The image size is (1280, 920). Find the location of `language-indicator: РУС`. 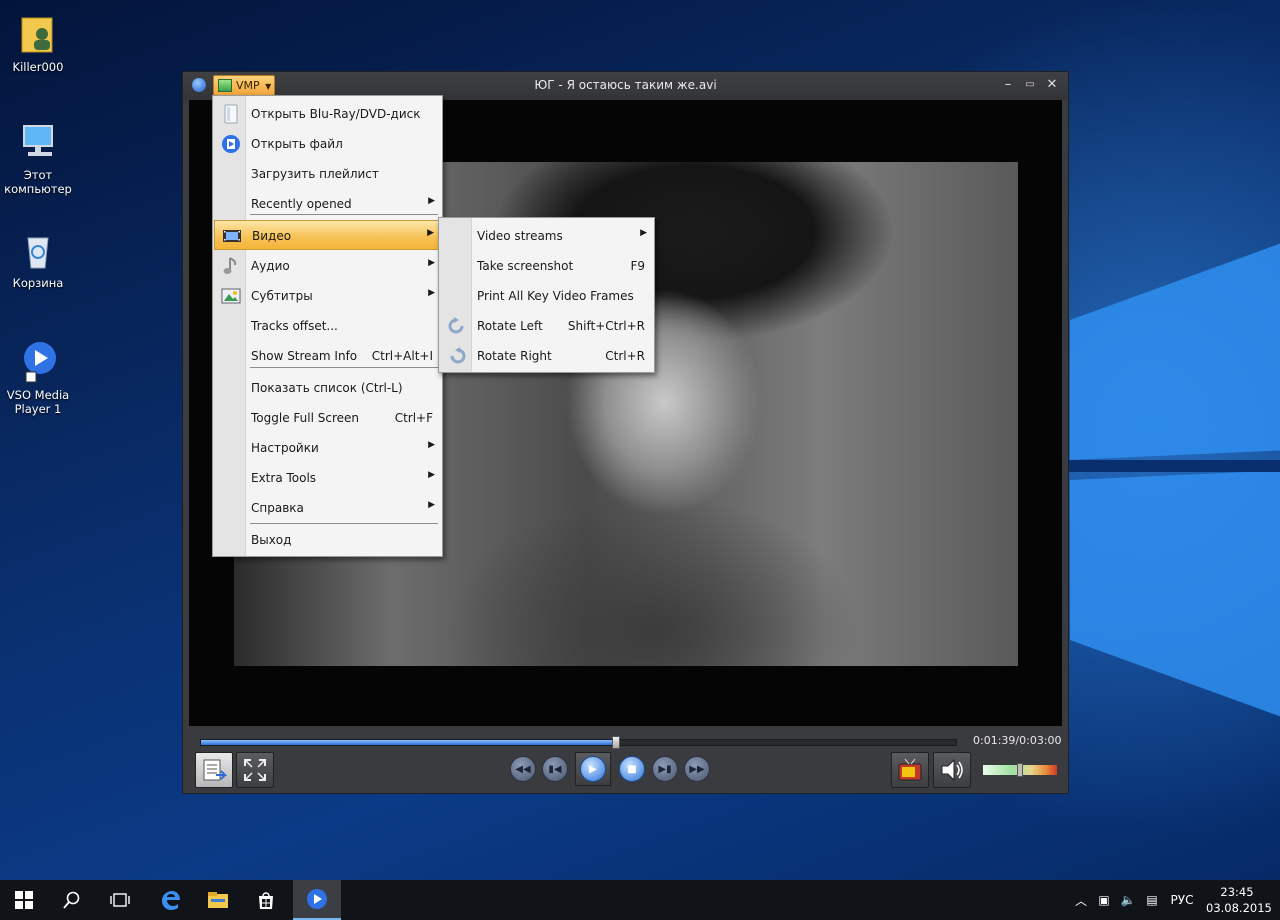

language-indicator: РУС is located at coordinates (1182, 900).